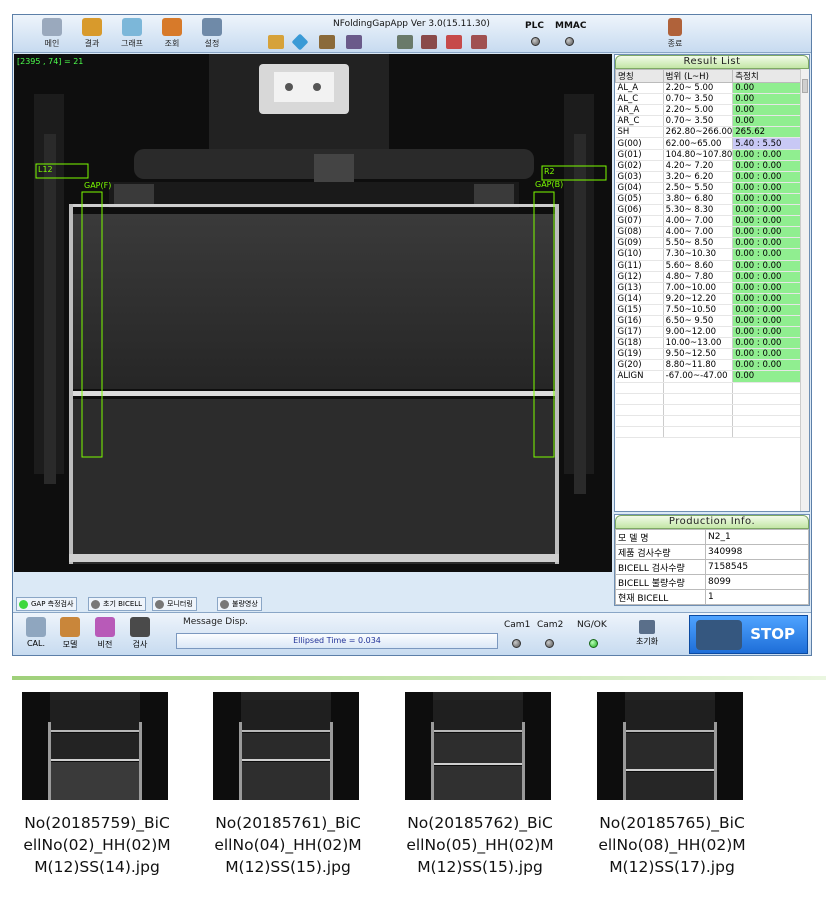 The image size is (827, 918). Describe the element at coordinates (639, 277) in the screenshot. I see `result-name: G(12)` at that location.